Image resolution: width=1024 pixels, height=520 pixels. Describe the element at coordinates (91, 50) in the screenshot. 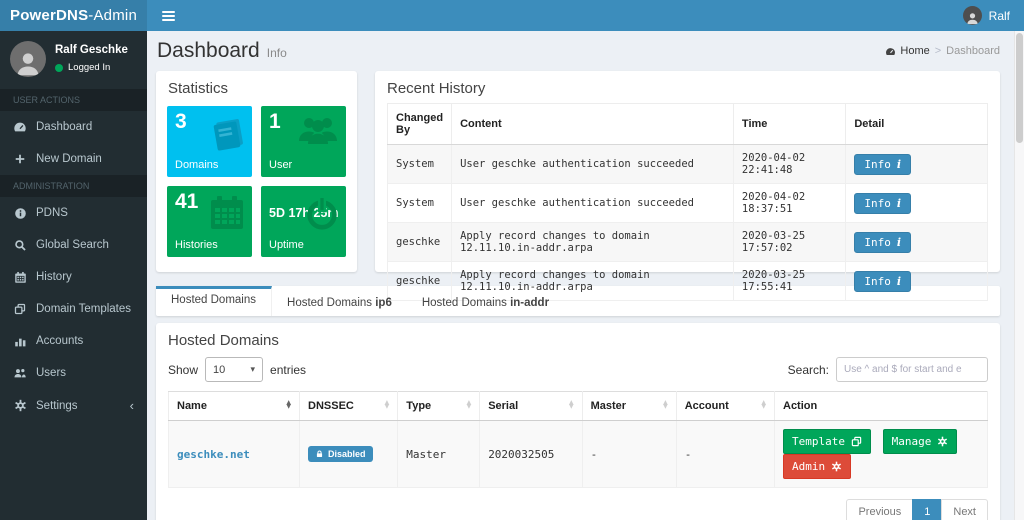

I see `sidebar-user-name: Ralf Geschke` at that location.